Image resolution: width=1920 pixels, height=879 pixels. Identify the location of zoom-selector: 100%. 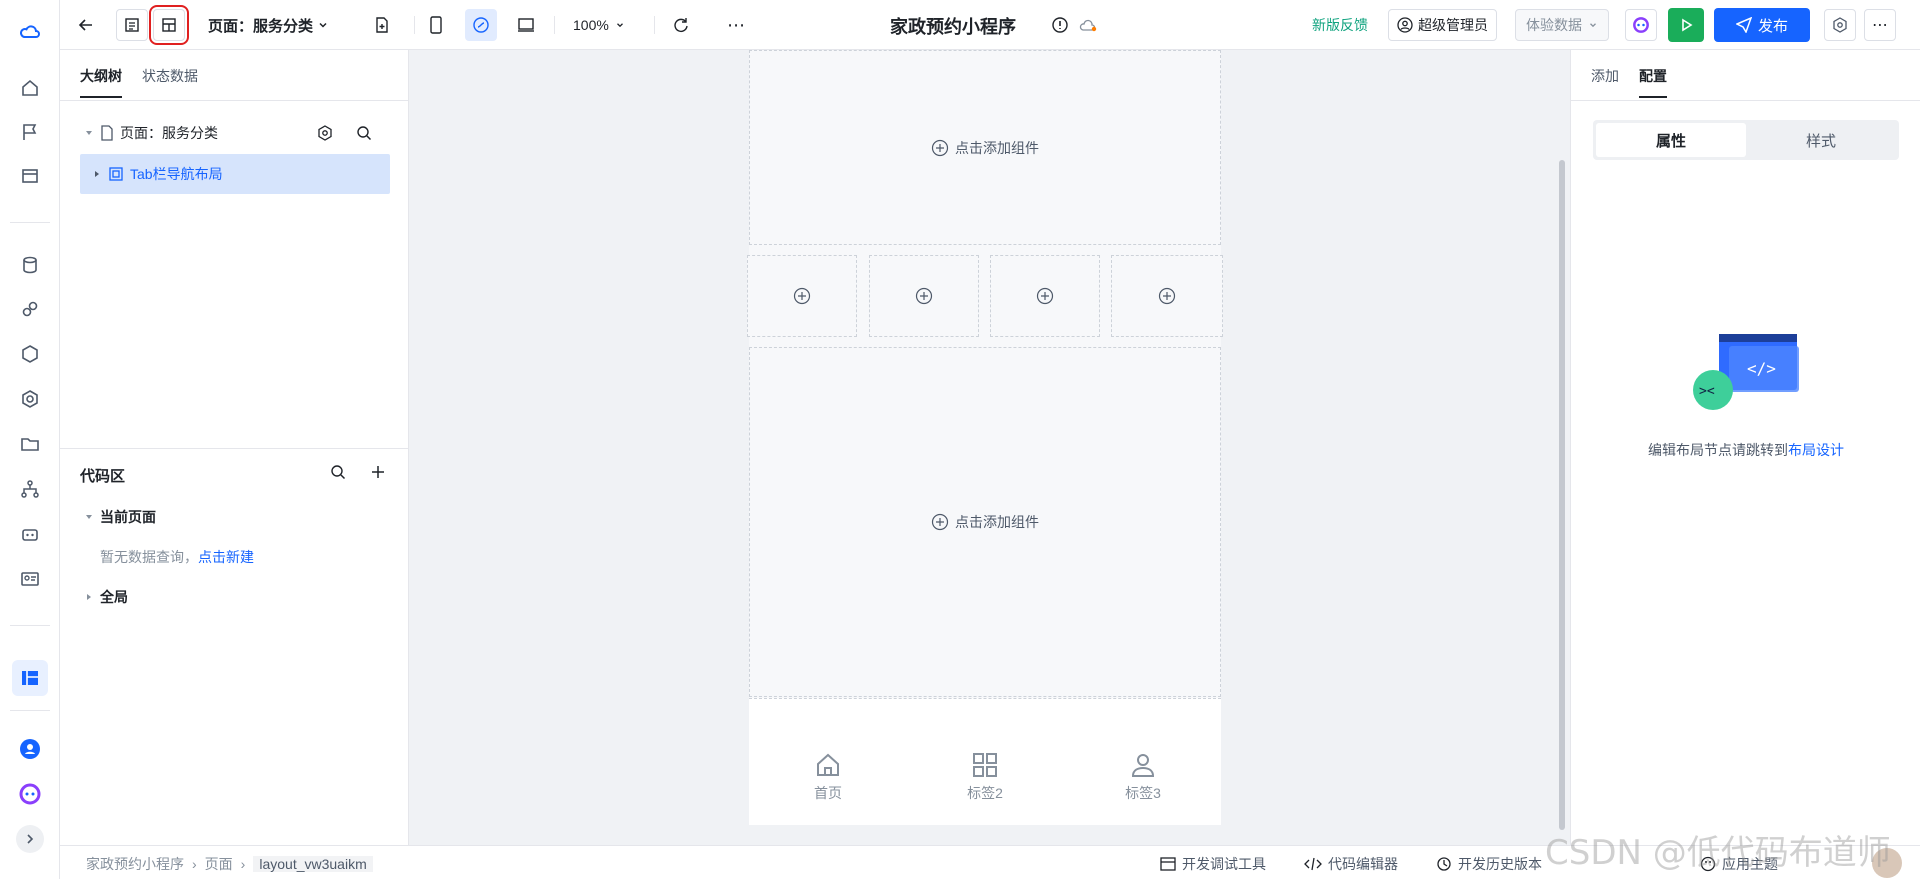
(599, 25).